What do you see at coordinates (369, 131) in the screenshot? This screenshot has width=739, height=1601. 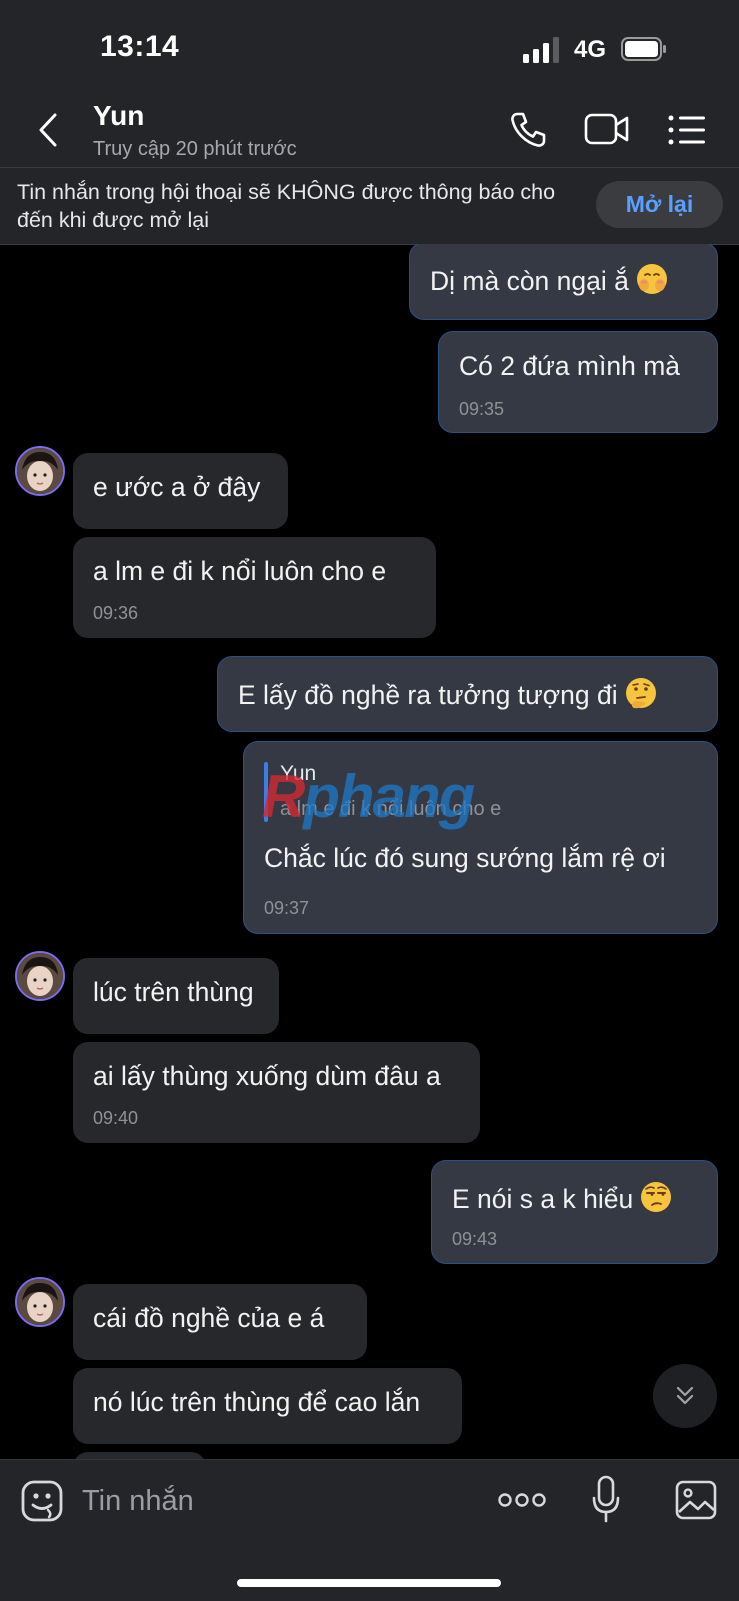 I see `chat-header: Yun Truy cập 20 phút trước` at bounding box center [369, 131].